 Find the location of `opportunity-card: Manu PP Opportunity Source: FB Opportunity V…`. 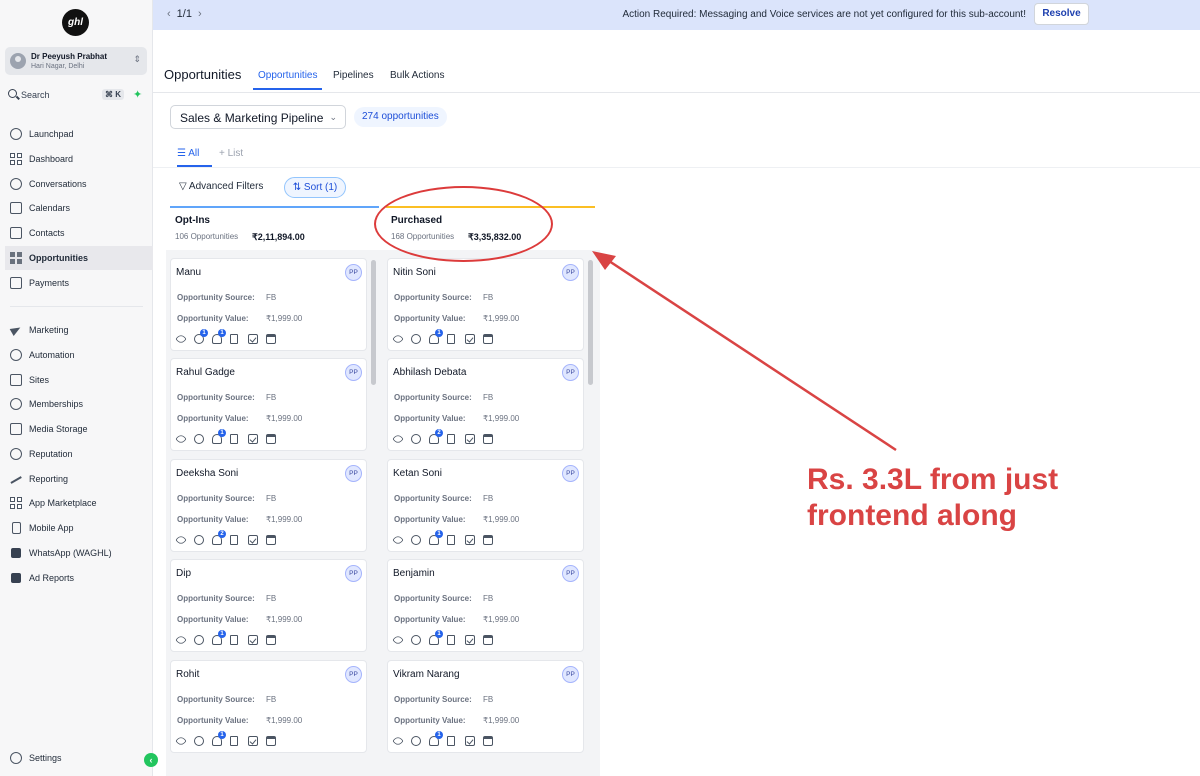

opportunity-card: Manu PP Opportunity Source: FB Opportunity V… is located at coordinates (268, 304).